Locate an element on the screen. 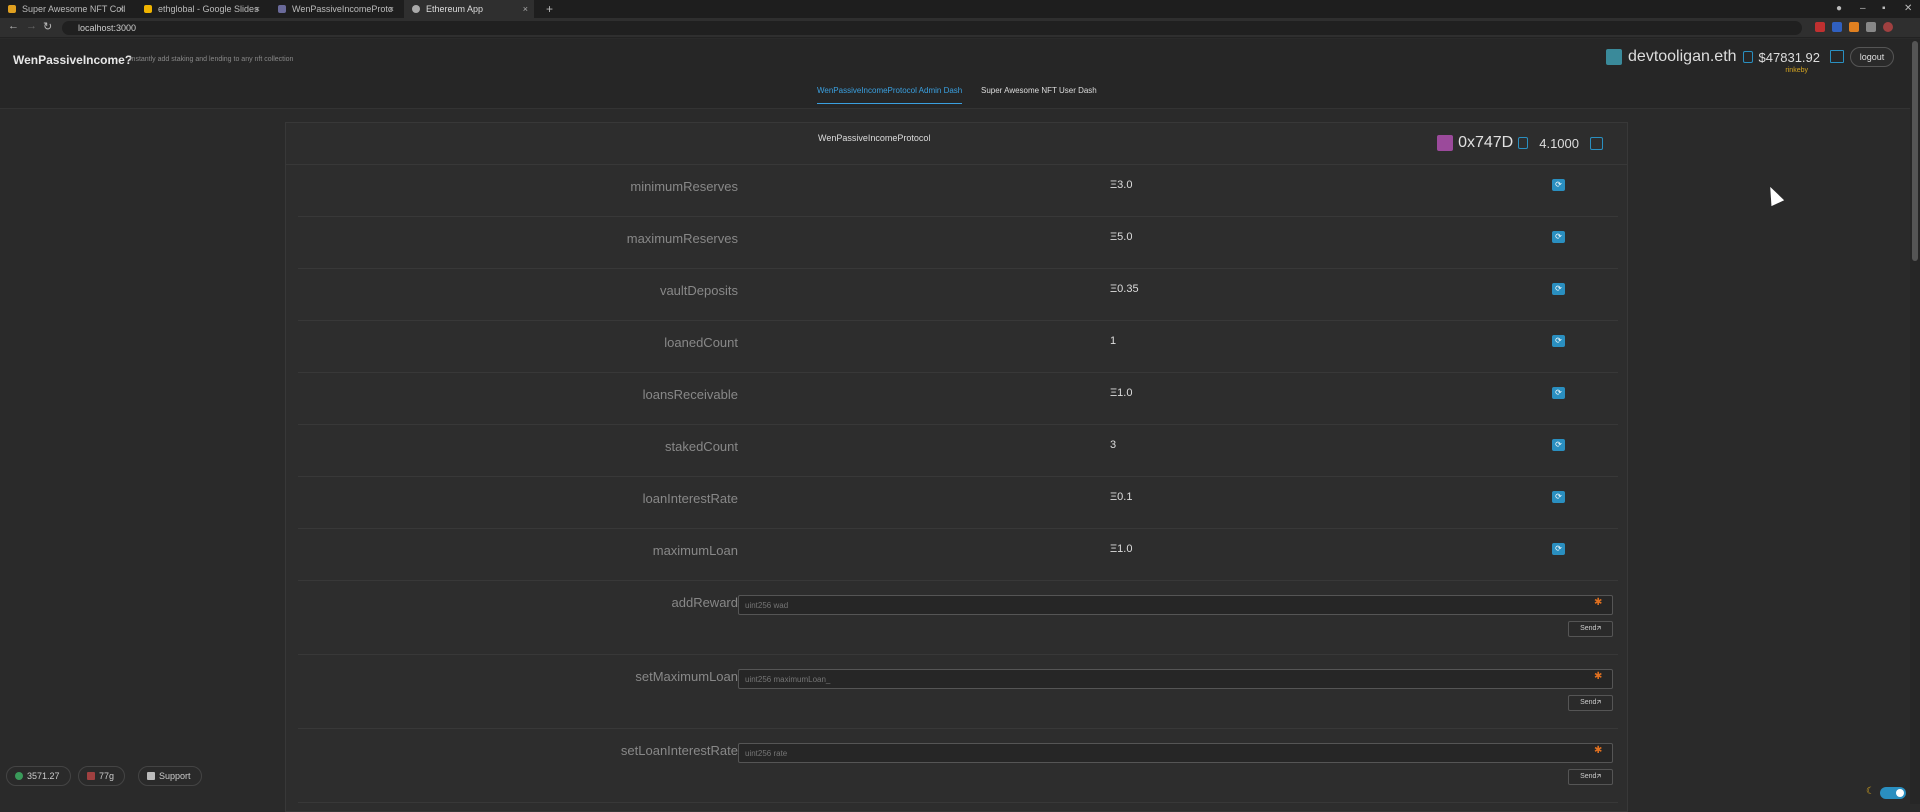  address-bar: localhost:3000 is located at coordinates (932, 28).